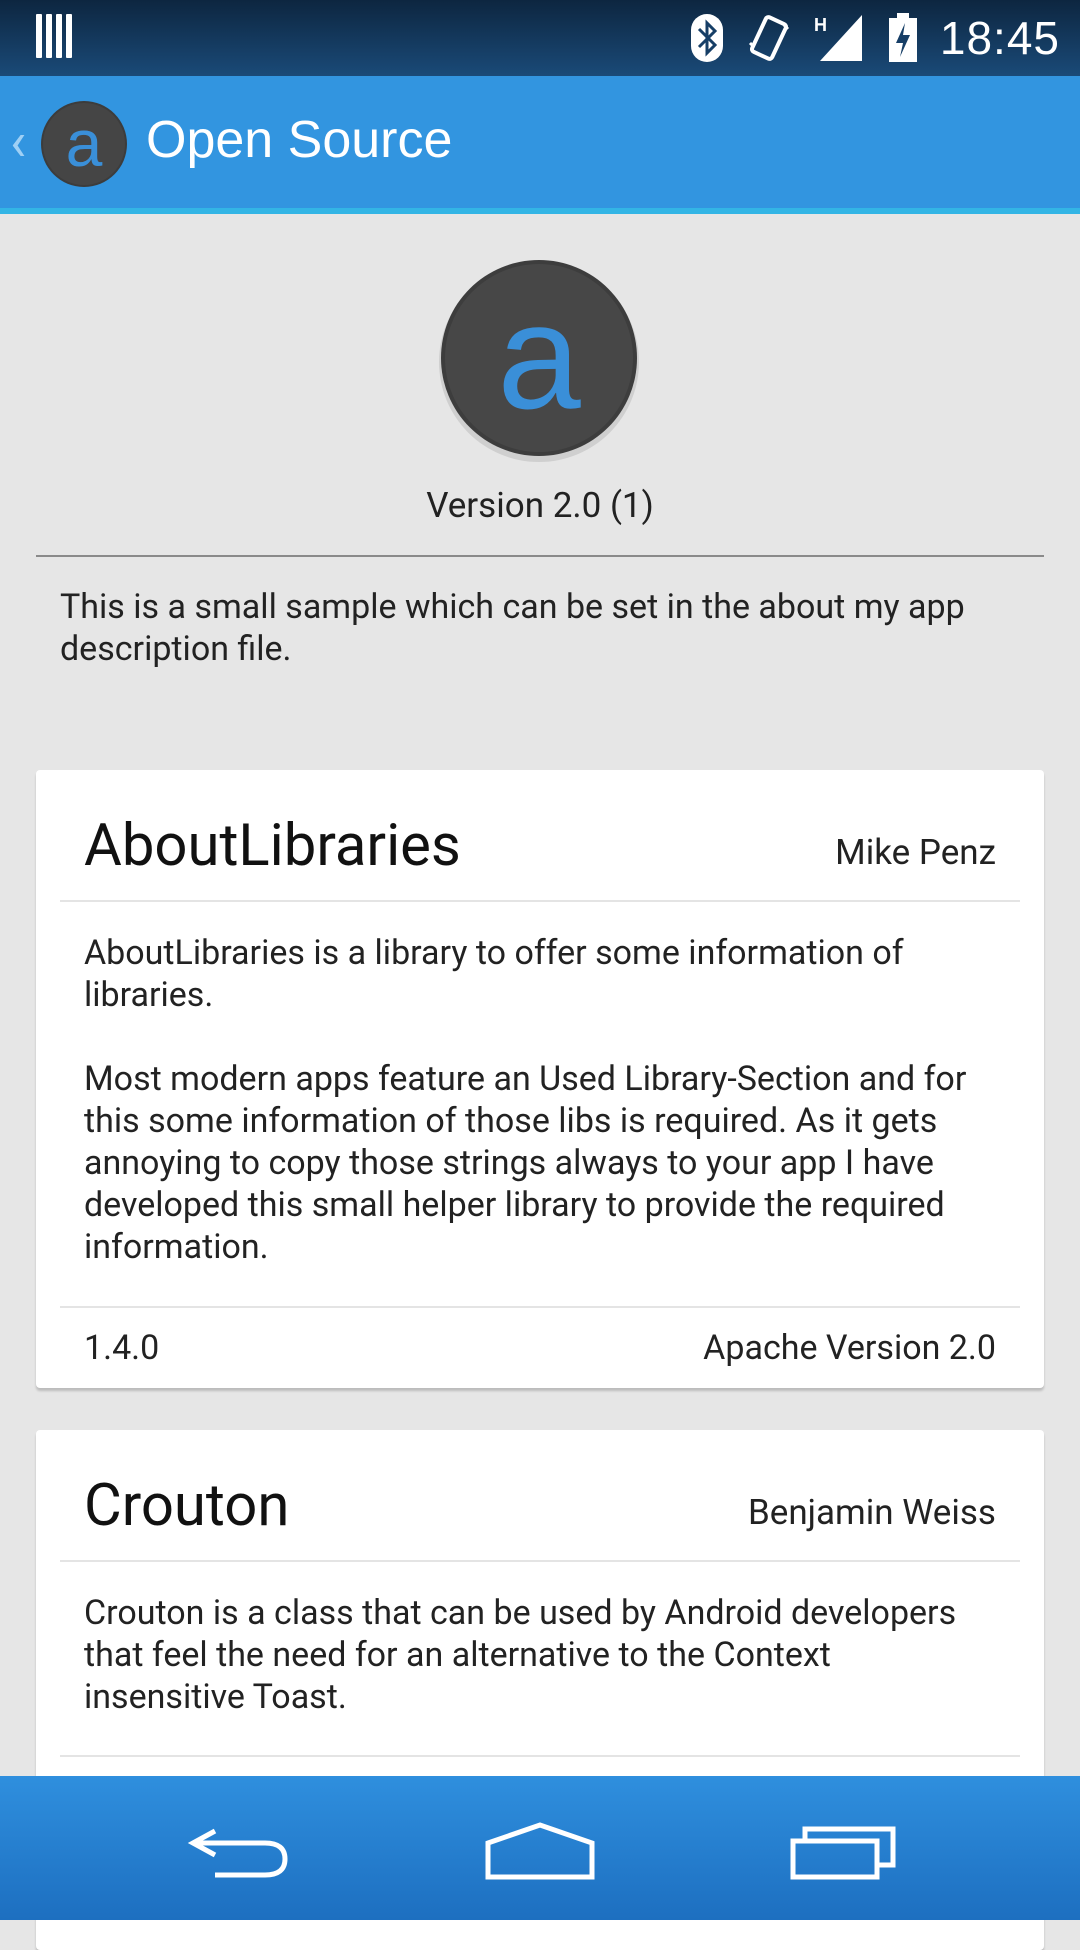 This screenshot has width=1080, height=1950. I want to click on app-icon: a, so click(84, 144).